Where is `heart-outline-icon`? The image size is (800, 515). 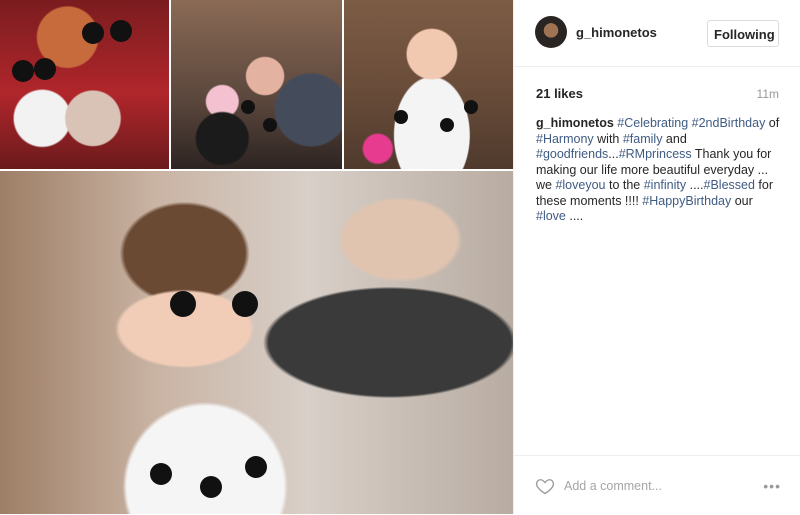 heart-outline-icon is located at coordinates (545, 486).